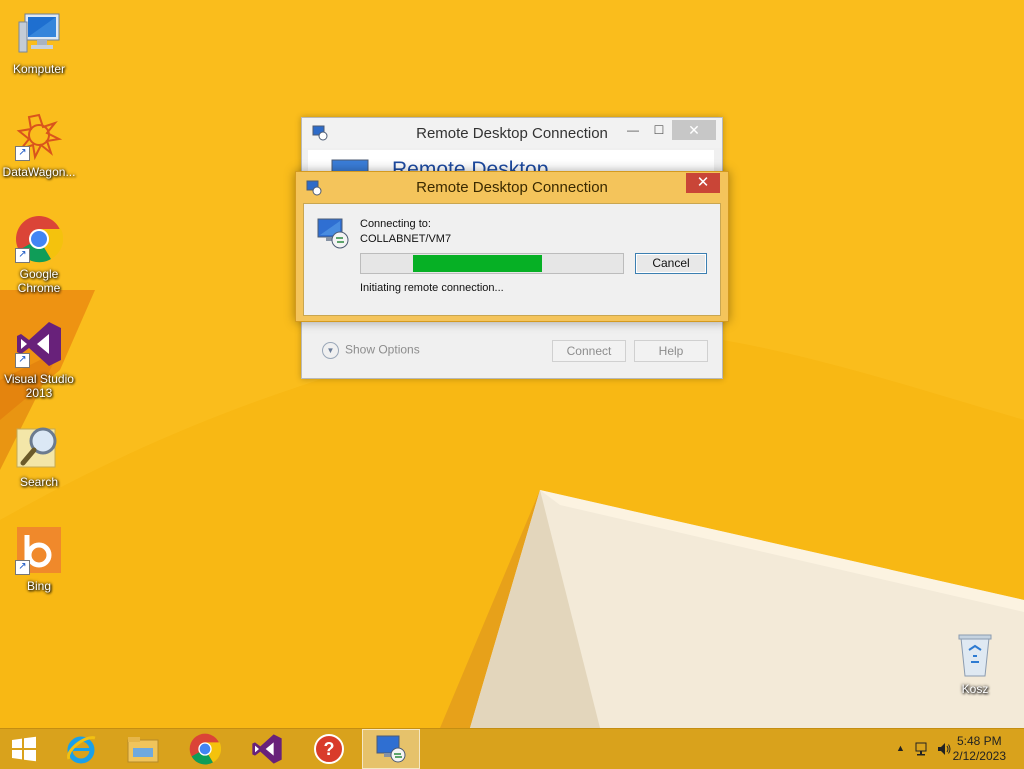 This screenshot has width=1024, height=769. I want to click on chrome-icon: ↗, so click(39, 239).